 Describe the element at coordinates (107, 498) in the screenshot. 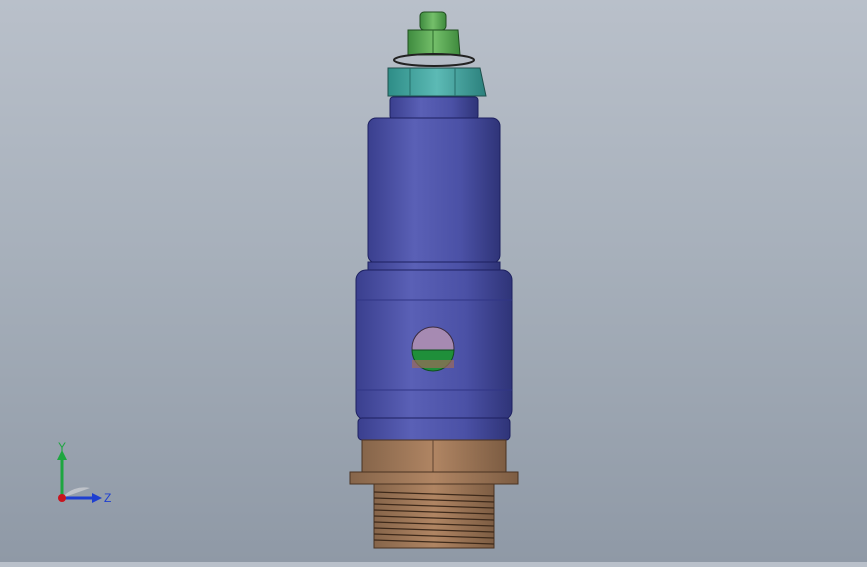

I see `z-axis-label: Z` at that location.